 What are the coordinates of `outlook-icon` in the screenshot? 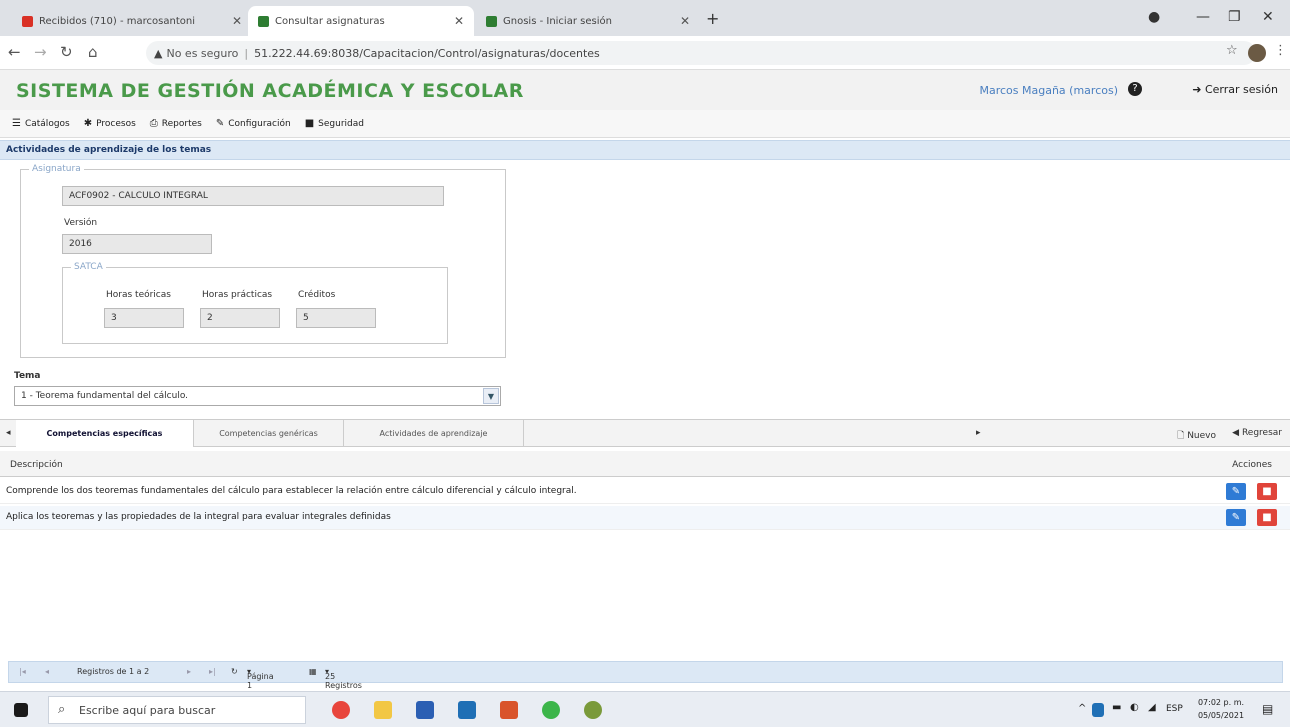 It's located at (425, 710).